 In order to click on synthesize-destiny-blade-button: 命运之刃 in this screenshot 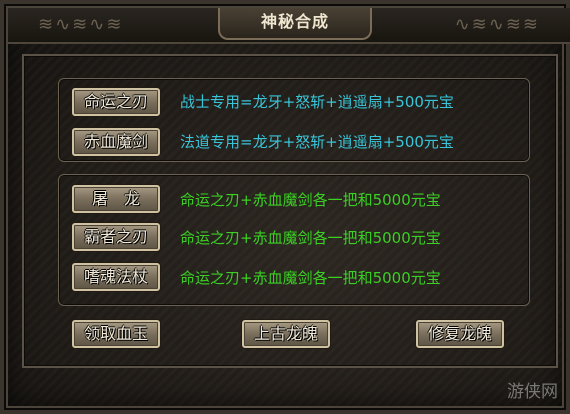, I will do `click(116, 102)`.